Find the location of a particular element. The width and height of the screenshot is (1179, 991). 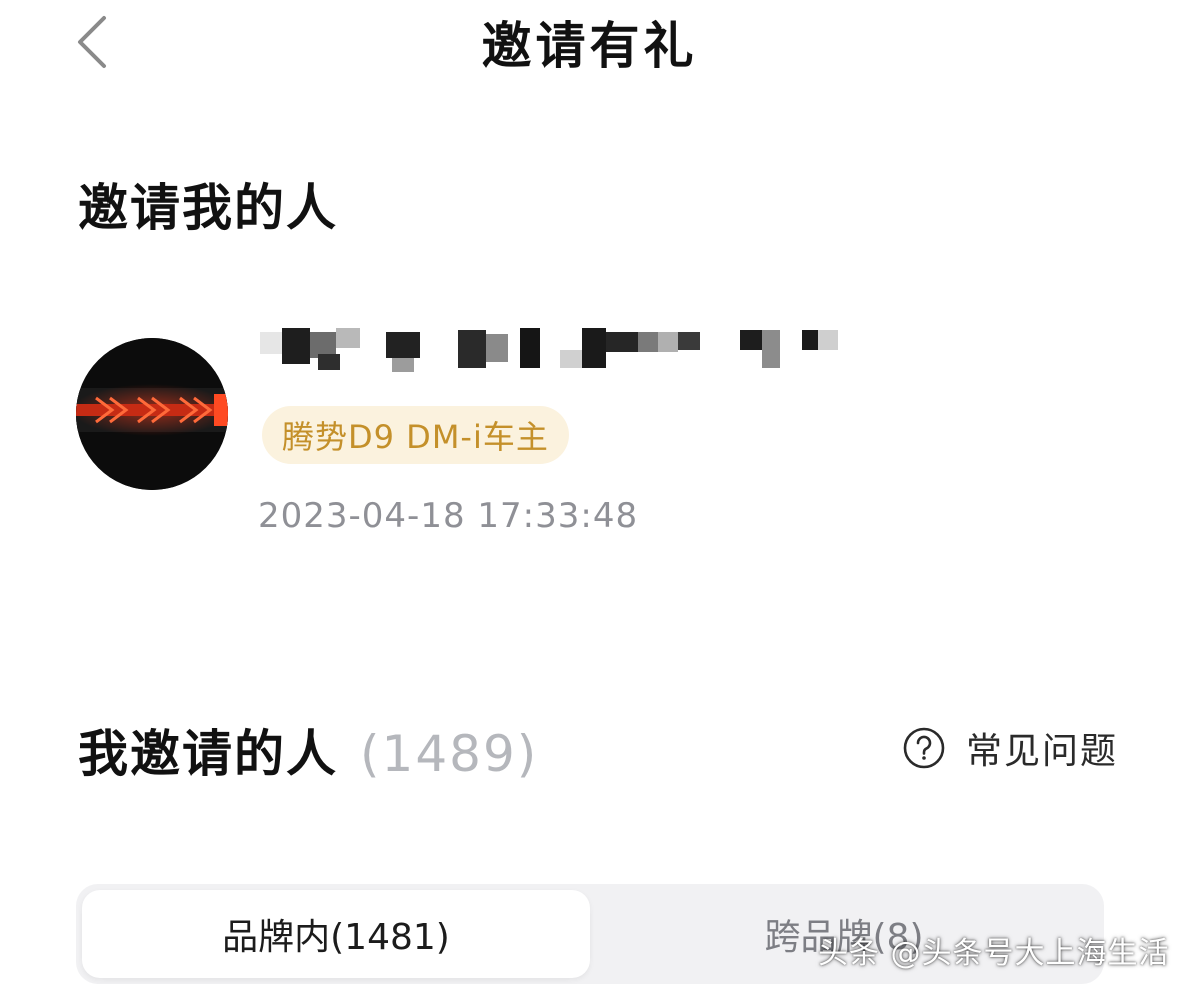

avatar is located at coordinates (152, 414).